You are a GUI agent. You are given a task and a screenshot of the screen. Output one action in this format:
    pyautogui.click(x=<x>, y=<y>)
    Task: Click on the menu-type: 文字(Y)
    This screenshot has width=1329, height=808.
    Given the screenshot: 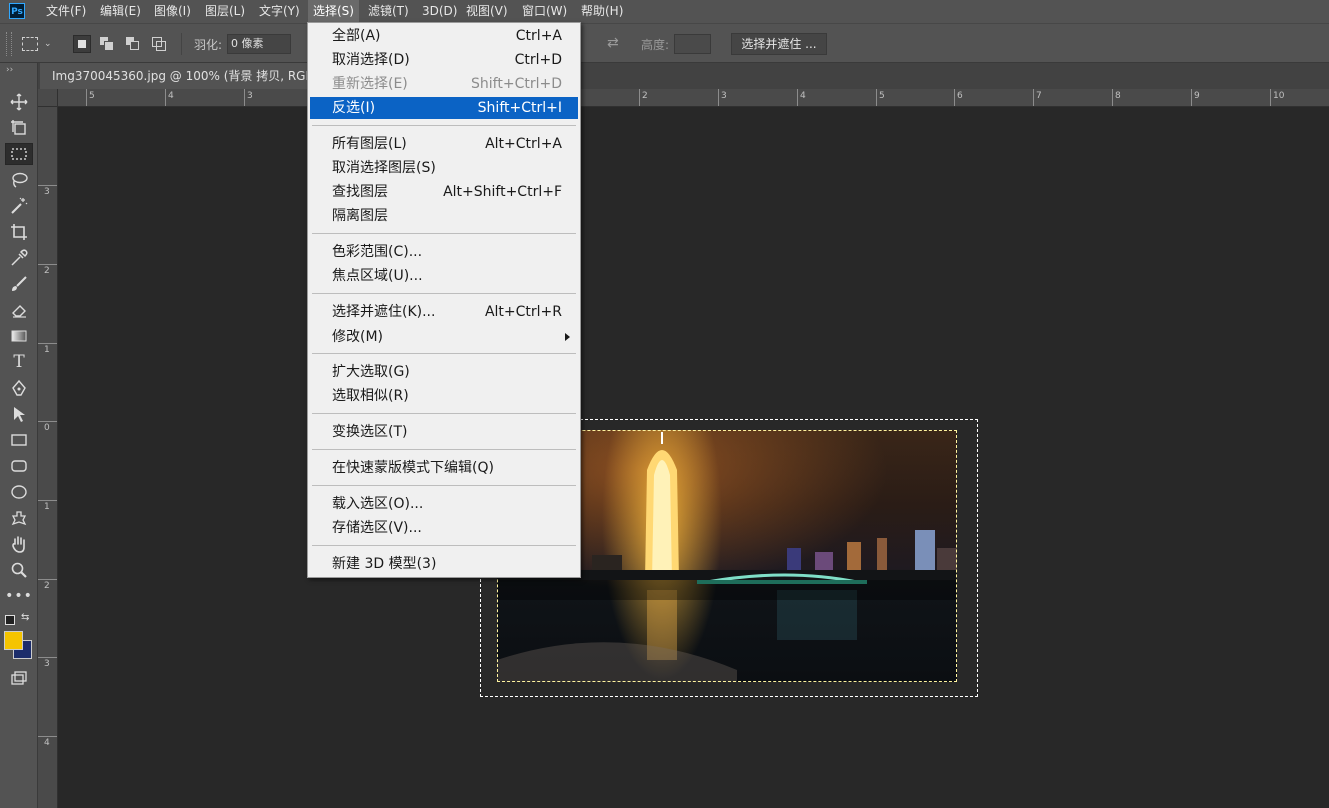 What is the action you would take?
    pyautogui.click(x=279, y=11)
    